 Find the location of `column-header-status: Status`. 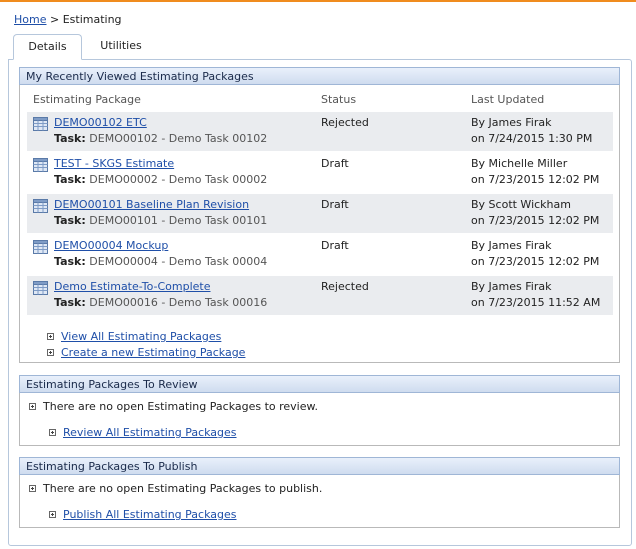

column-header-status: Status is located at coordinates (339, 99).